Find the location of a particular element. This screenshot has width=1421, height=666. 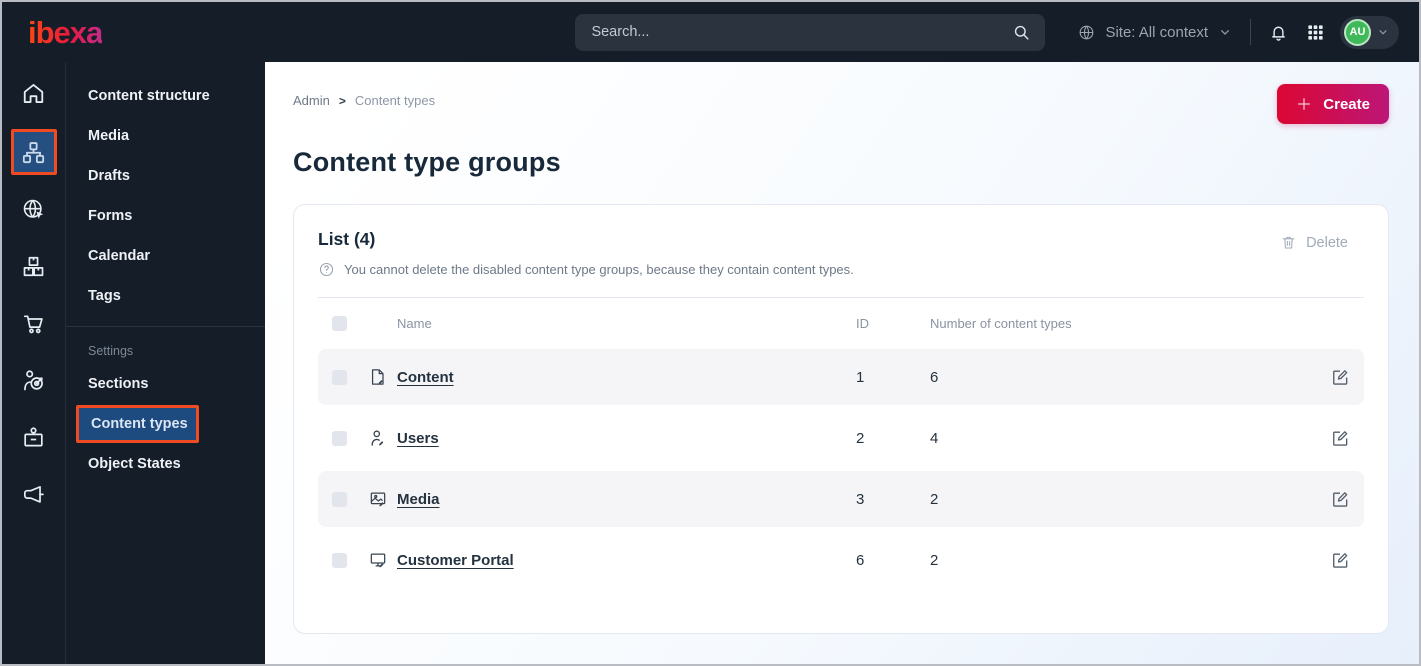

delete-button-label: Delete is located at coordinates (1327, 242).